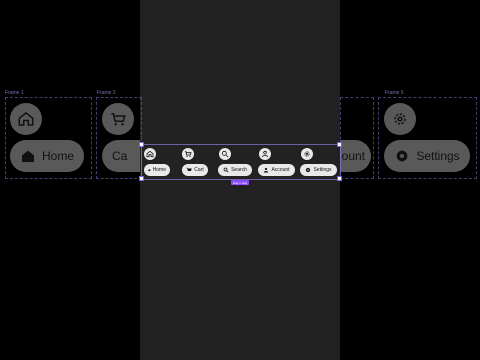 The height and width of the screenshot is (360, 480). What do you see at coordinates (322, 170) in the screenshot?
I see `nav-settings-label: Settings` at bounding box center [322, 170].